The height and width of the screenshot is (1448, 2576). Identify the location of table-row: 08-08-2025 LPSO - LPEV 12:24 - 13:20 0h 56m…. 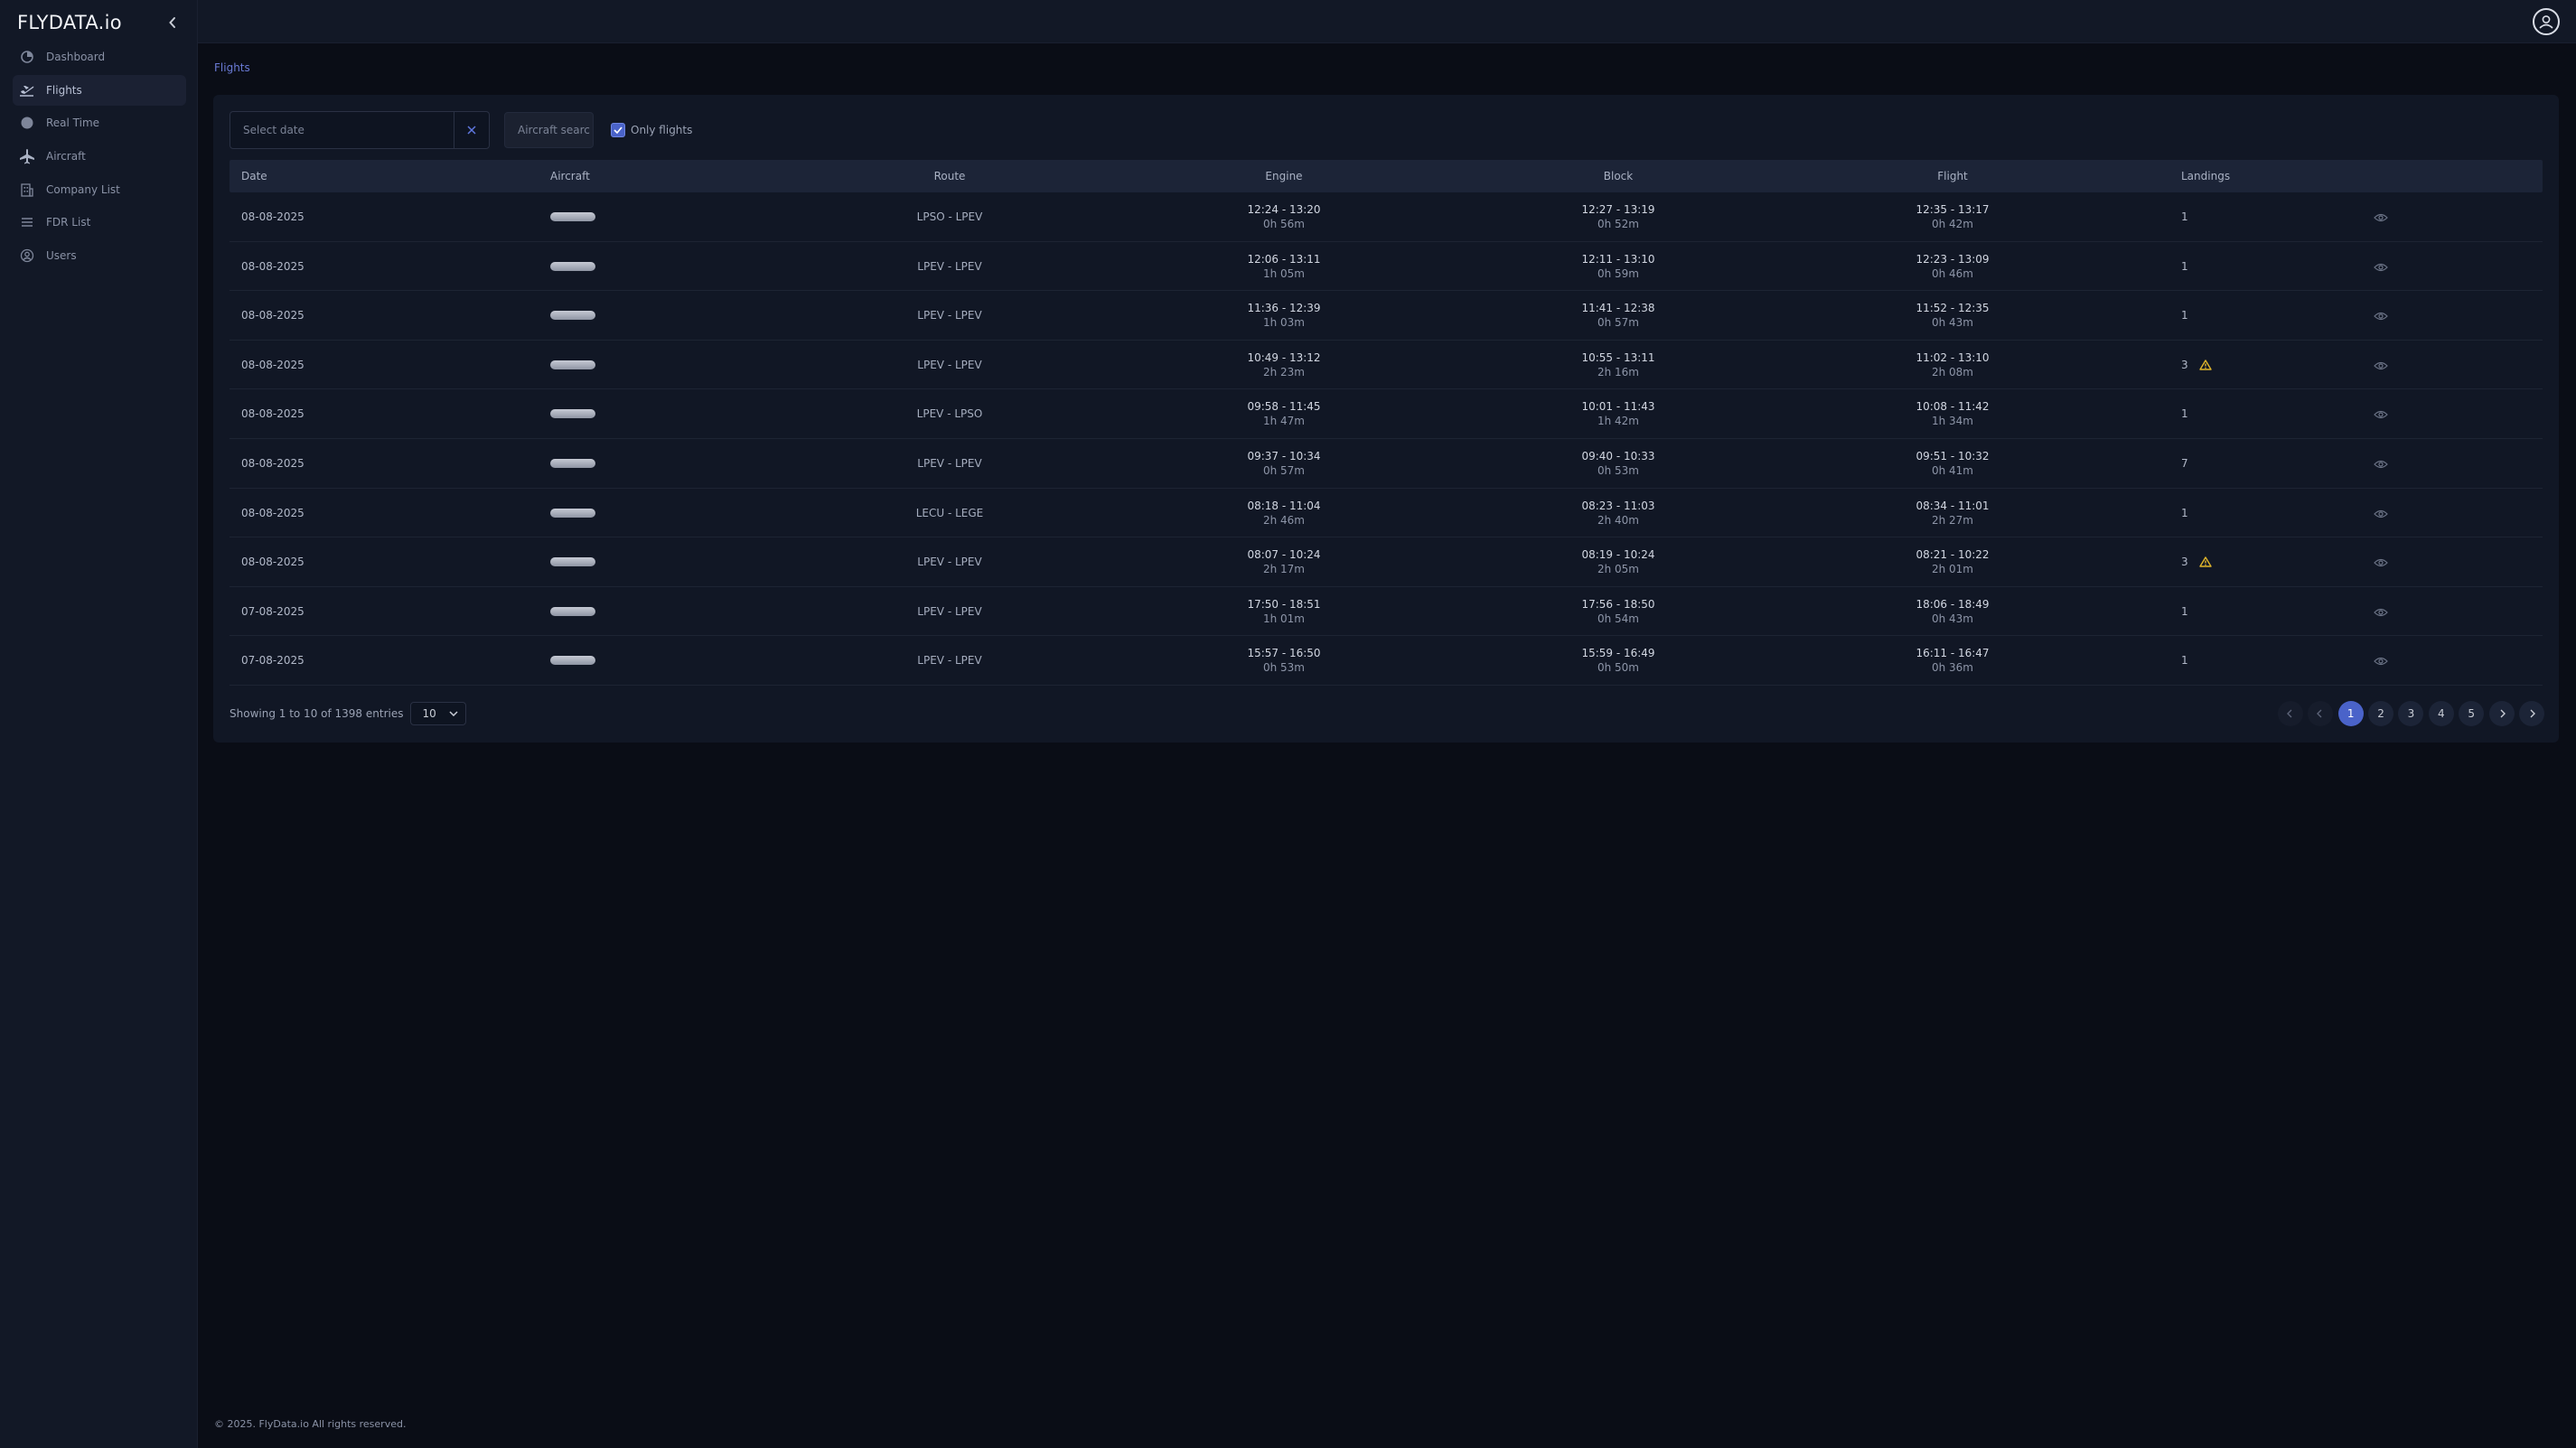
(1386, 217).